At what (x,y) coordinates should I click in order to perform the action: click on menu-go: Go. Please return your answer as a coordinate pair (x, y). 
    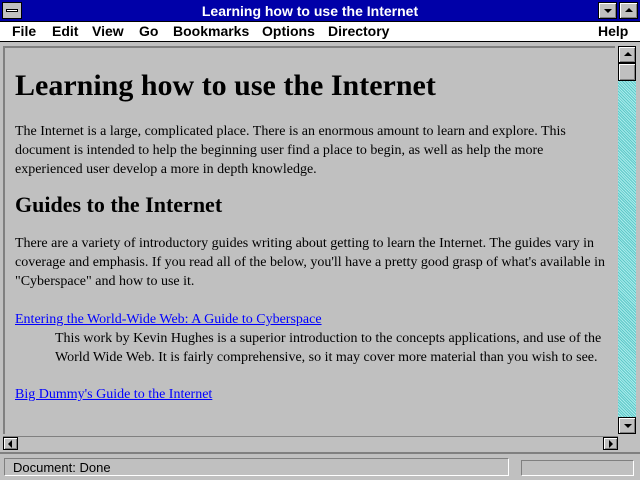
    Looking at the image, I should click on (148, 31).